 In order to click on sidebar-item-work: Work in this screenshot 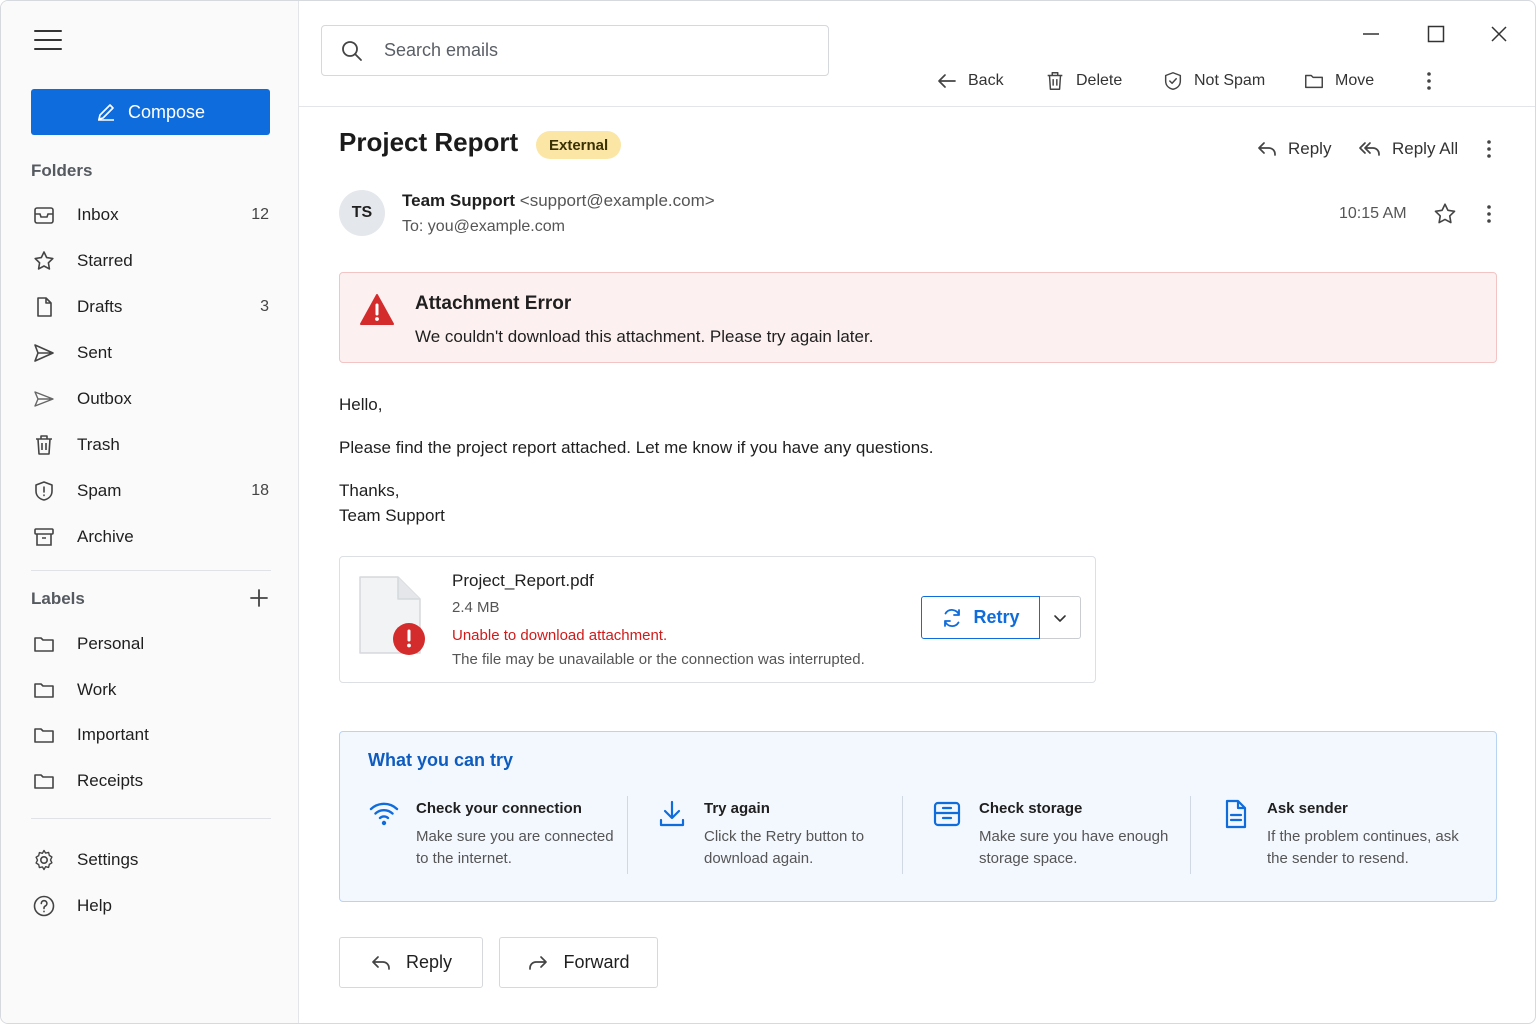, I will do `click(151, 690)`.